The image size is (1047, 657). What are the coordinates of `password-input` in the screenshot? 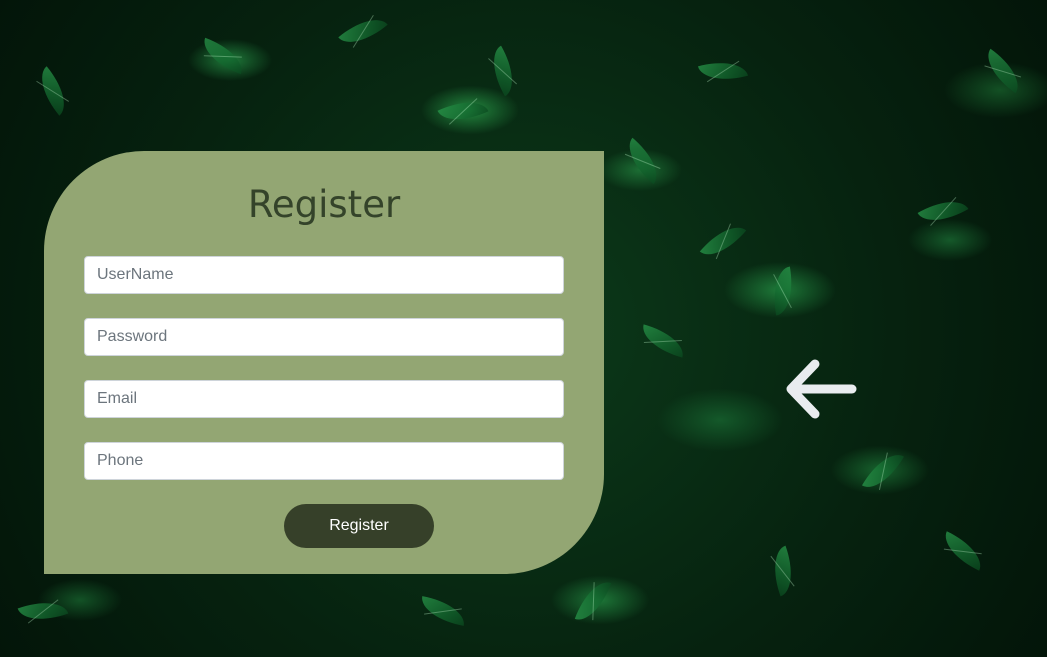 It's located at (324, 337).